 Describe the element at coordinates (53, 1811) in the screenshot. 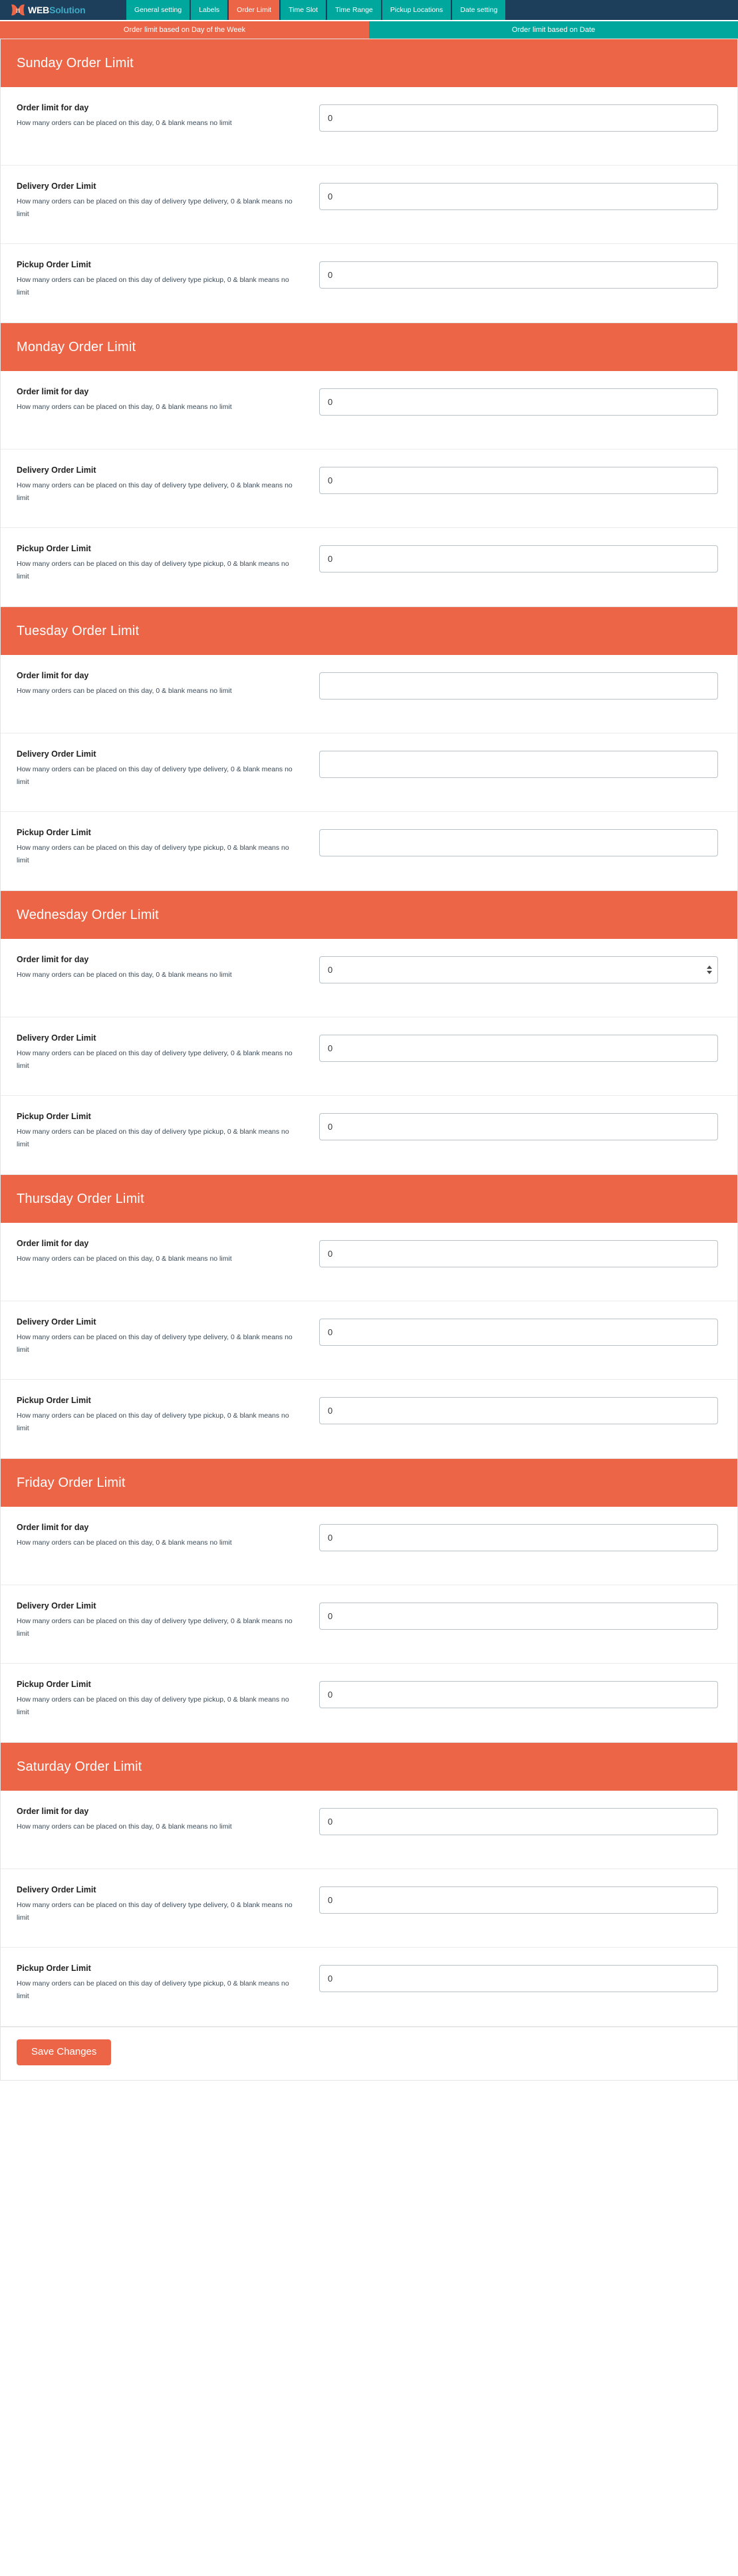

I see `field-title: Order limit for day` at that location.